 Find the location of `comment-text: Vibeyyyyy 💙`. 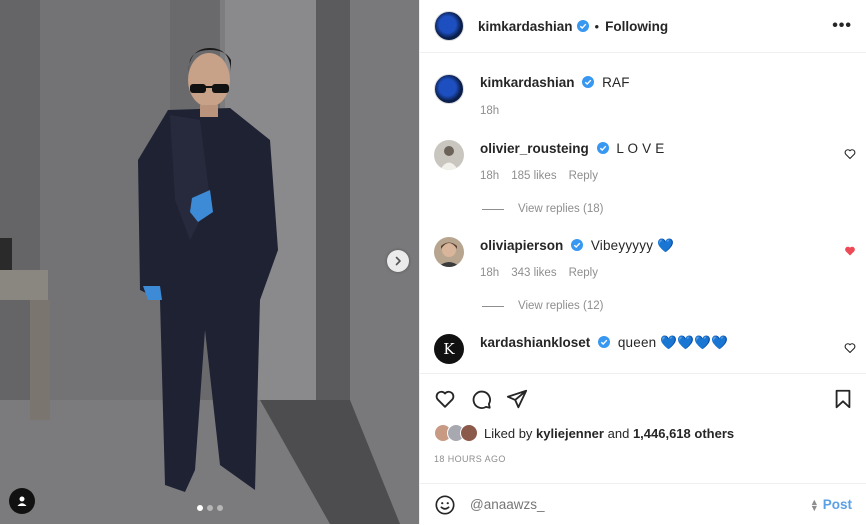

comment-text: Vibeyyyyy 💙 is located at coordinates (632, 245).